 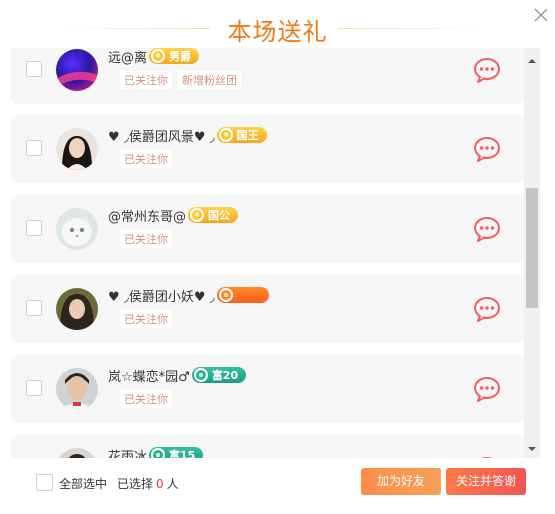 What do you see at coordinates (174, 56) in the screenshot?
I see `rank-badge: 男爵` at bounding box center [174, 56].